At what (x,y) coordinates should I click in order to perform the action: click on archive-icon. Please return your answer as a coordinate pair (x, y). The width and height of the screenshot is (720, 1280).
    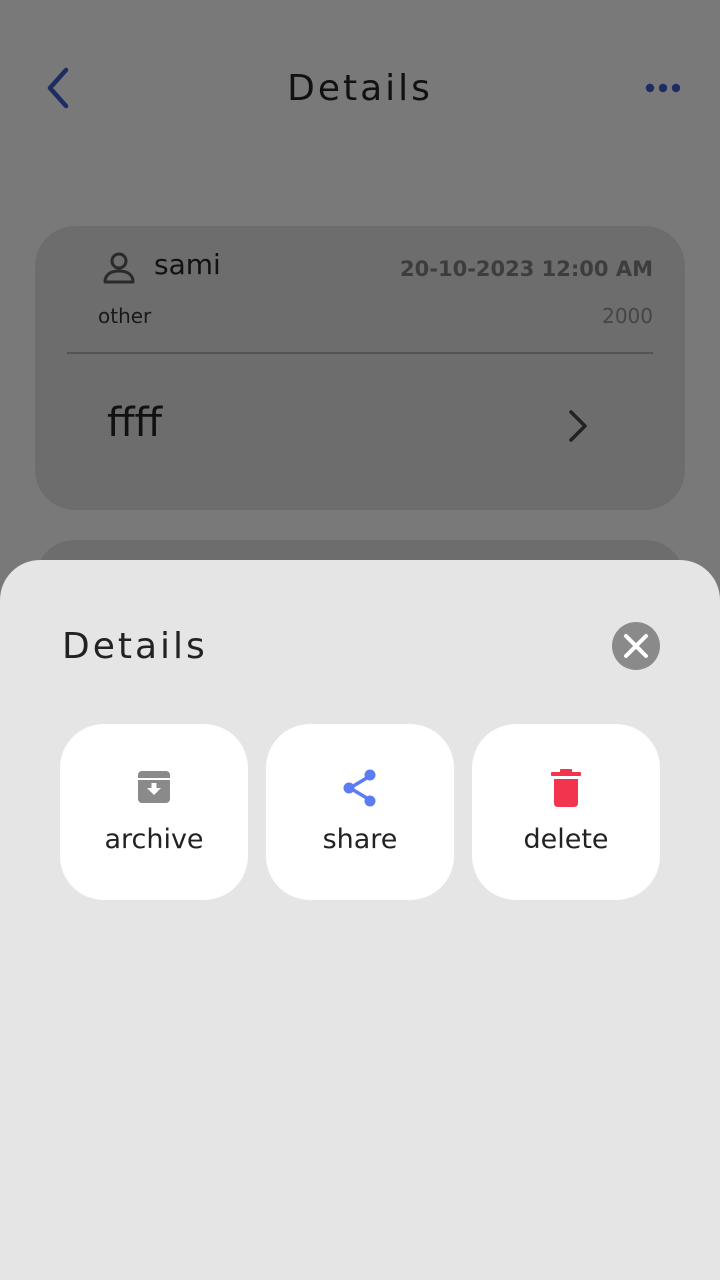
    Looking at the image, I should click on (154, 787).